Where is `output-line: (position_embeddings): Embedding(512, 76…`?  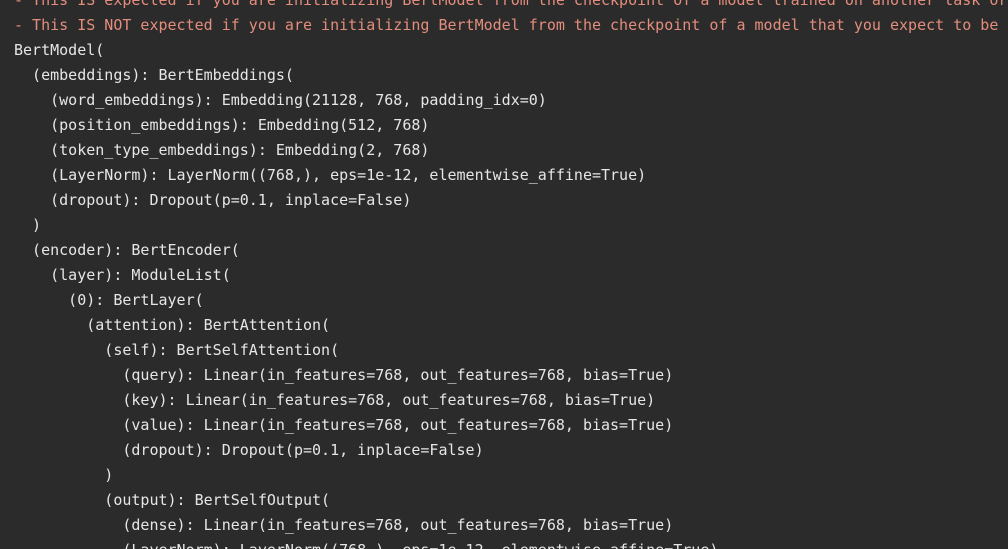 output-line: (position_embeddings): Embedding(512, 76… is located at coordinates (222, 125).